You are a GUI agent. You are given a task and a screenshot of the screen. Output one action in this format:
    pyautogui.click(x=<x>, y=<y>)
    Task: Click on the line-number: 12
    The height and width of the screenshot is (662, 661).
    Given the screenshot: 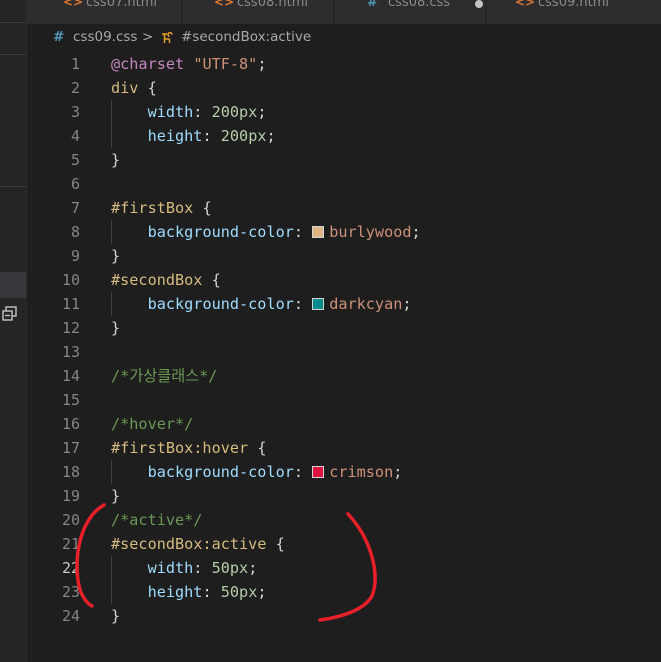 What is the action you would take?
    pyautogui.click(x=70, y=328)
    